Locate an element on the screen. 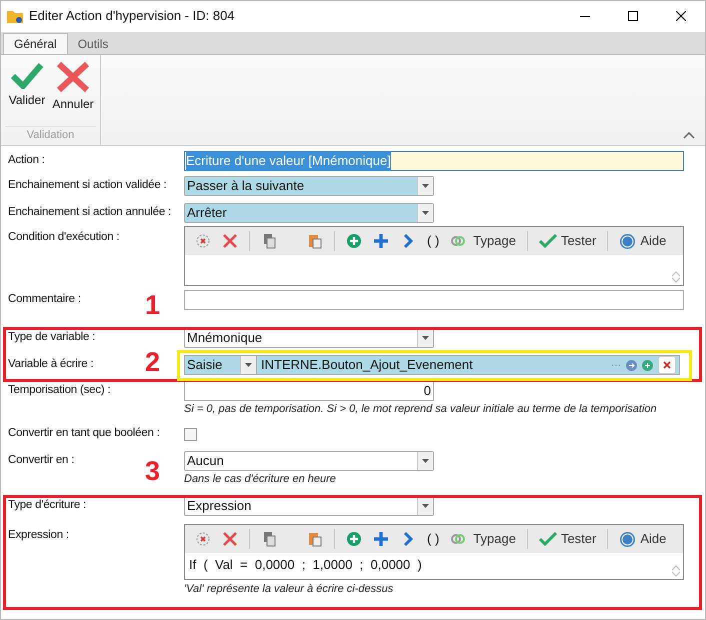 The height and width of the screenshot is (620, 706). field-label: Type d'écriture : is located at coordinates (47, 506).